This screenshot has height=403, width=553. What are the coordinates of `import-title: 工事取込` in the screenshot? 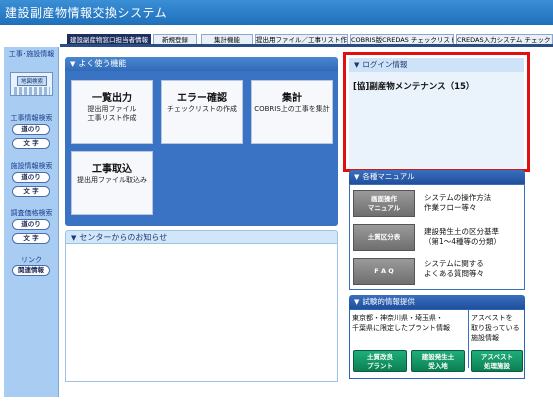 It's located at (112, 169).